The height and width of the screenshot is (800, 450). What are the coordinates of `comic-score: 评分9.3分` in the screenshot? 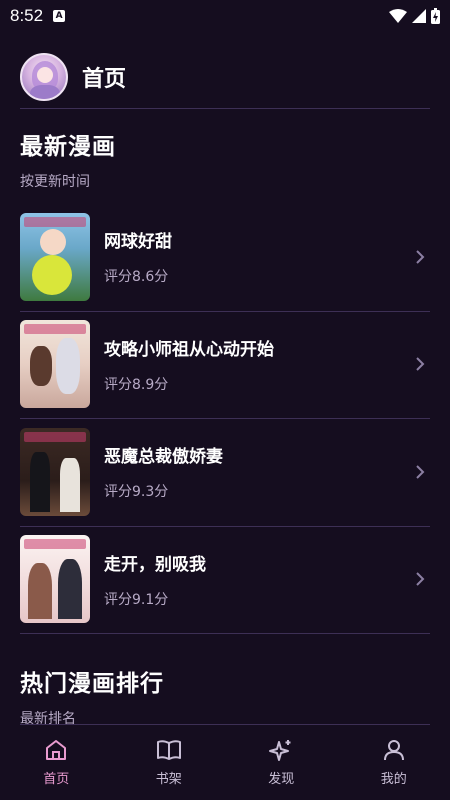 It's located at (136, 492).